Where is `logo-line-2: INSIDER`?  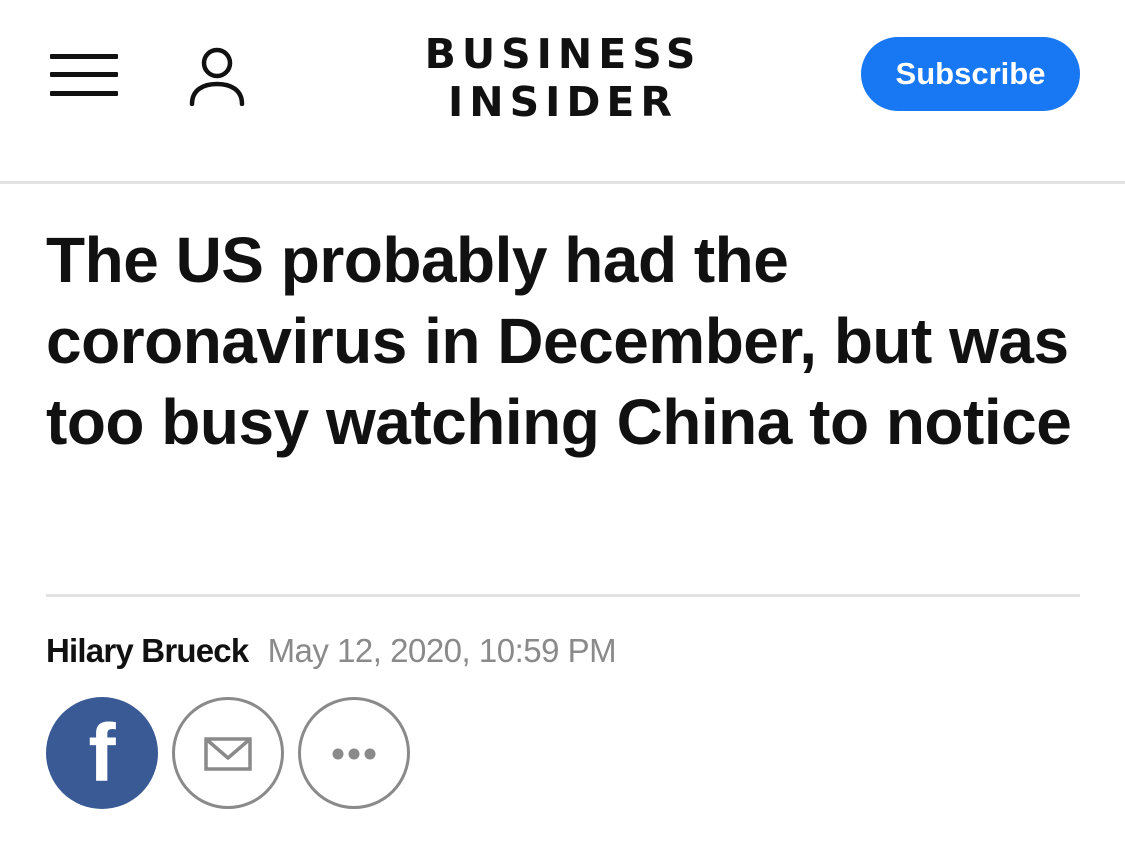 logo-line-2: INSIDER is located at coordinates (563, 102).